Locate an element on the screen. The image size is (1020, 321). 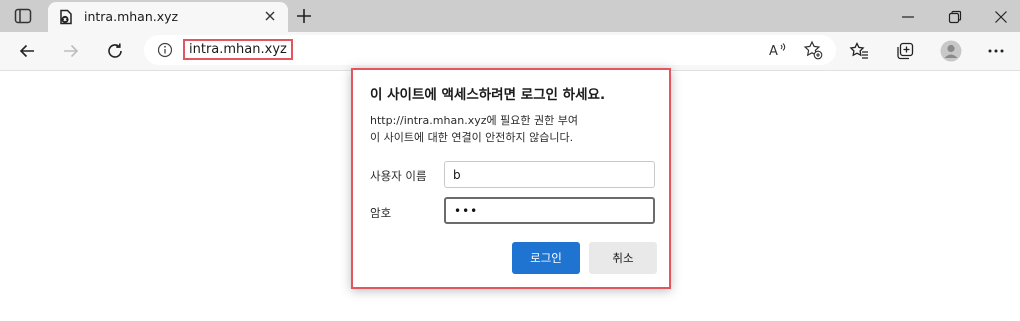
close-tab-icon is located at coordinates (270, 16).